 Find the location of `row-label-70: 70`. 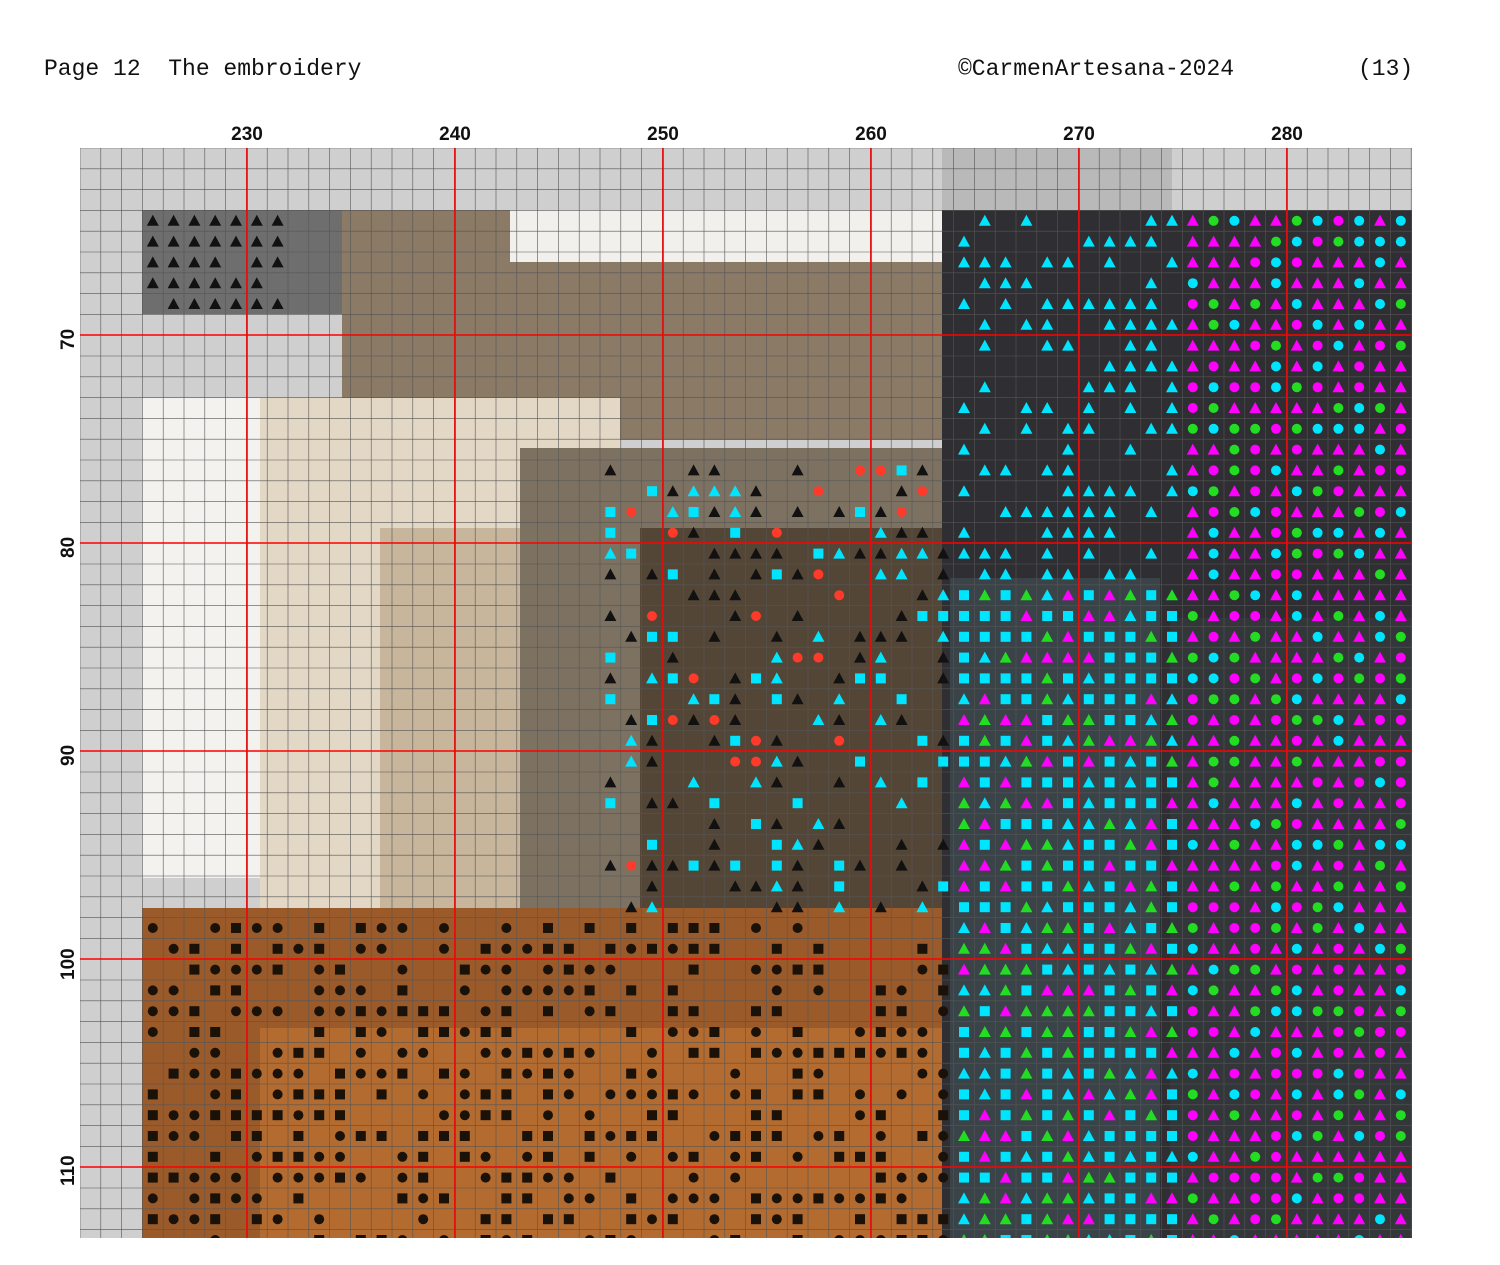

row-label-70: 70 is located at coordinates (68, 339).